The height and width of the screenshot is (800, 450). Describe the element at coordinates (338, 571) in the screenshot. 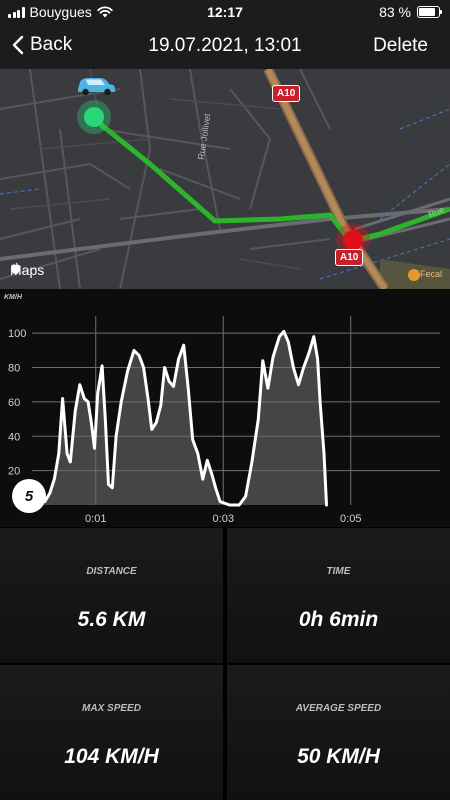

I see `time-label: TIME` at that location.